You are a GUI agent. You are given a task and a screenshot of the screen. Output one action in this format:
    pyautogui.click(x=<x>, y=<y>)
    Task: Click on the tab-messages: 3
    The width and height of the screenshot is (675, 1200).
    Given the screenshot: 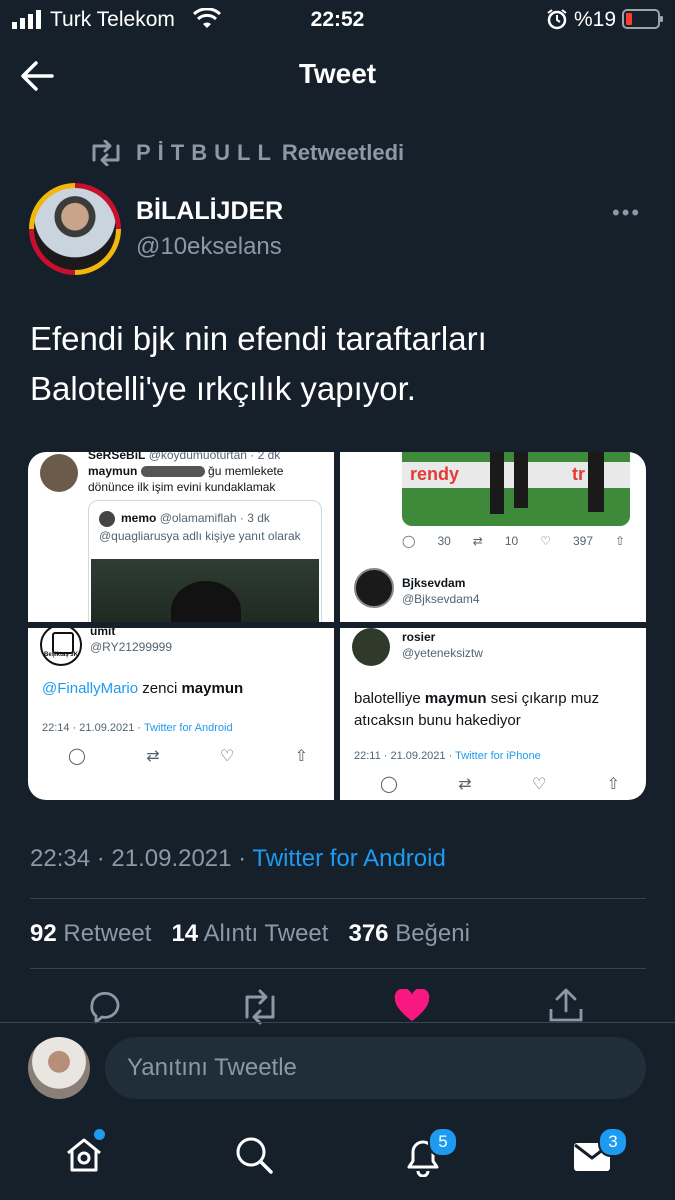 What is the action you would take?
    pyautogui.click(x=600, y=1150)
    